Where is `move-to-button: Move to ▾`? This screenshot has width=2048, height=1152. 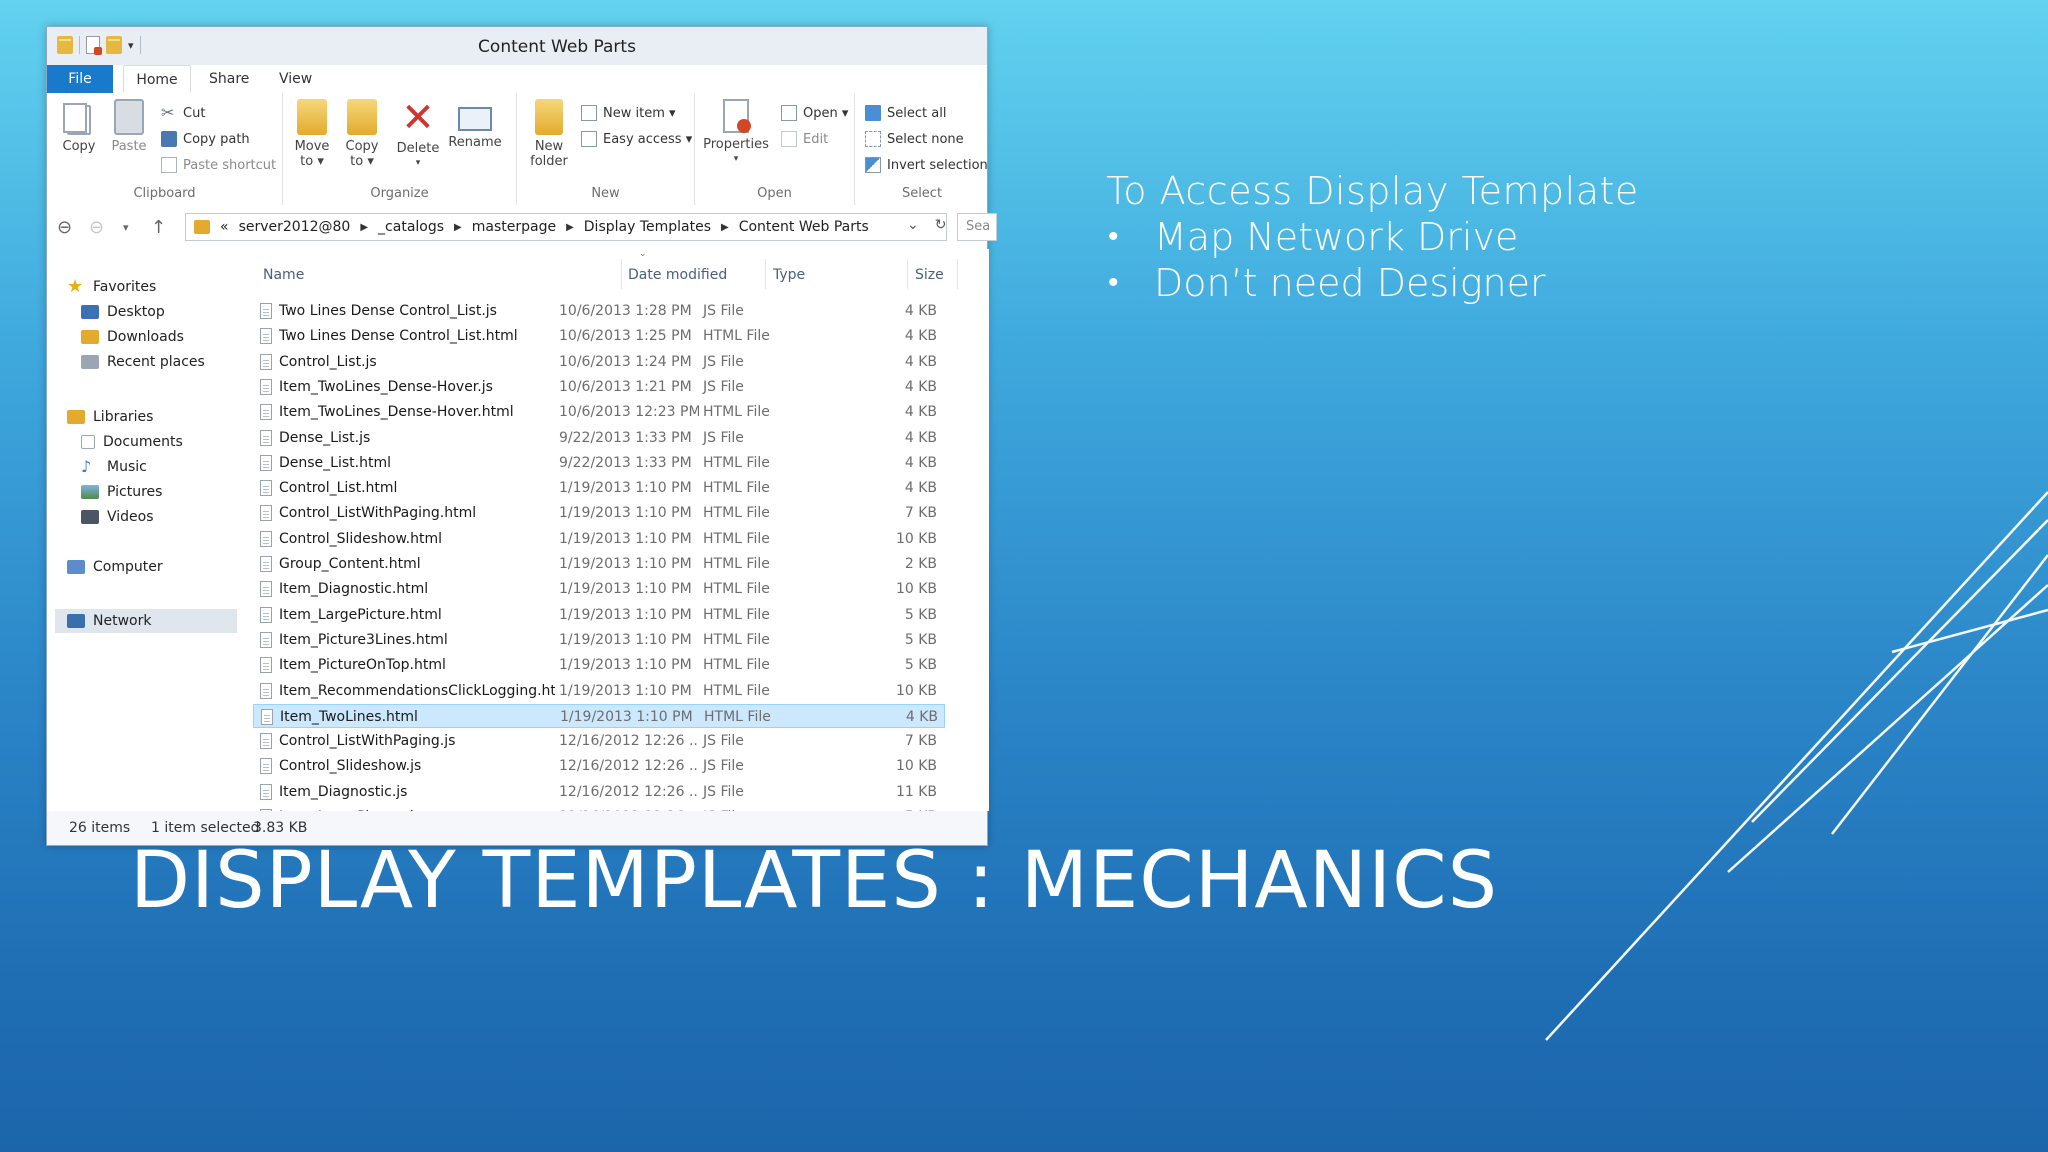 move-to-button: Move to ▾ is located at coordinates (312, 134).